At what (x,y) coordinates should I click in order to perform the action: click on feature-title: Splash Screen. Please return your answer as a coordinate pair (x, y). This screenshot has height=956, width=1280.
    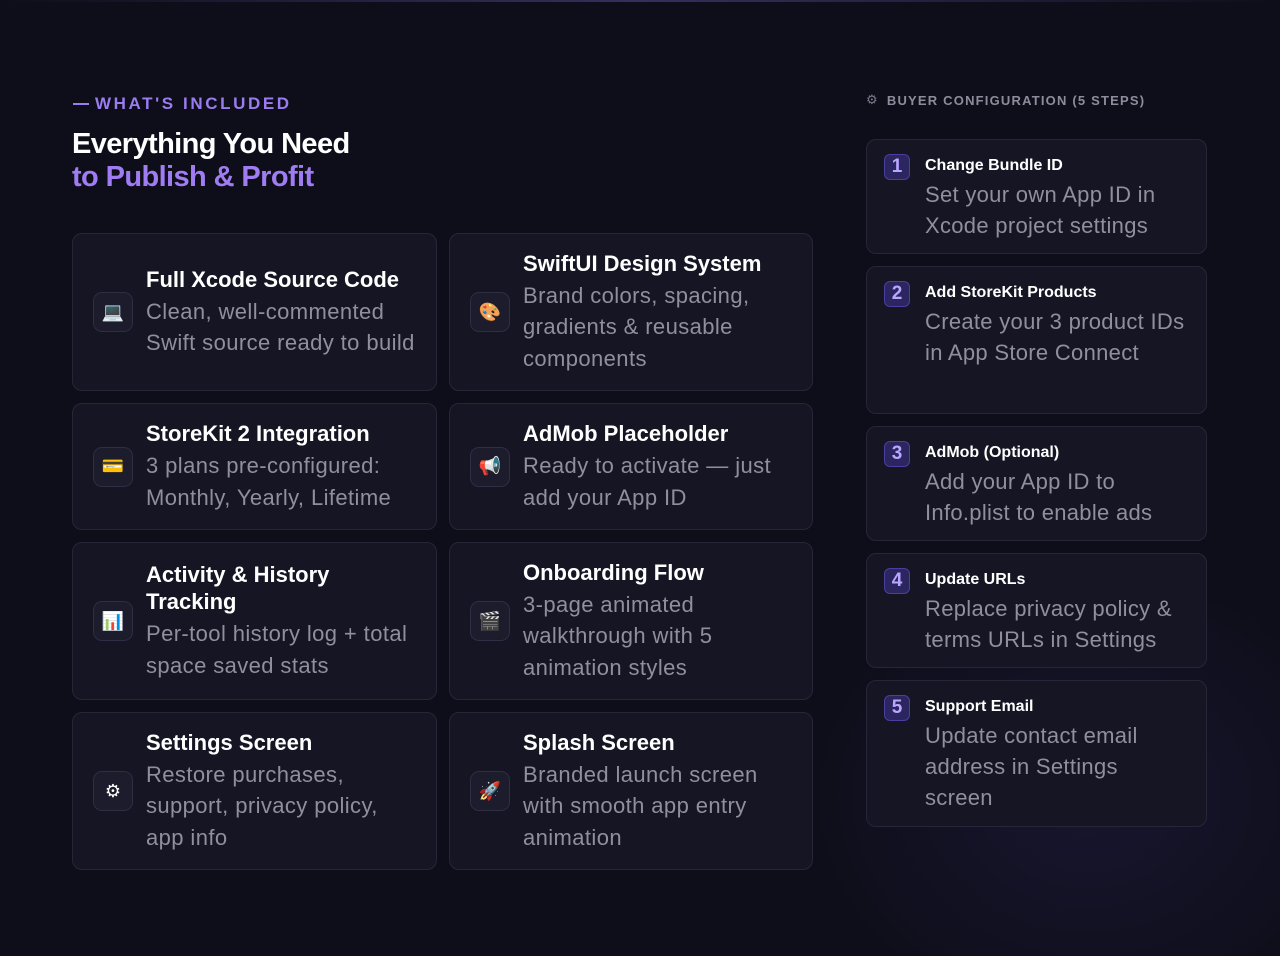
    Looking at the image, I should click on (599, 742).